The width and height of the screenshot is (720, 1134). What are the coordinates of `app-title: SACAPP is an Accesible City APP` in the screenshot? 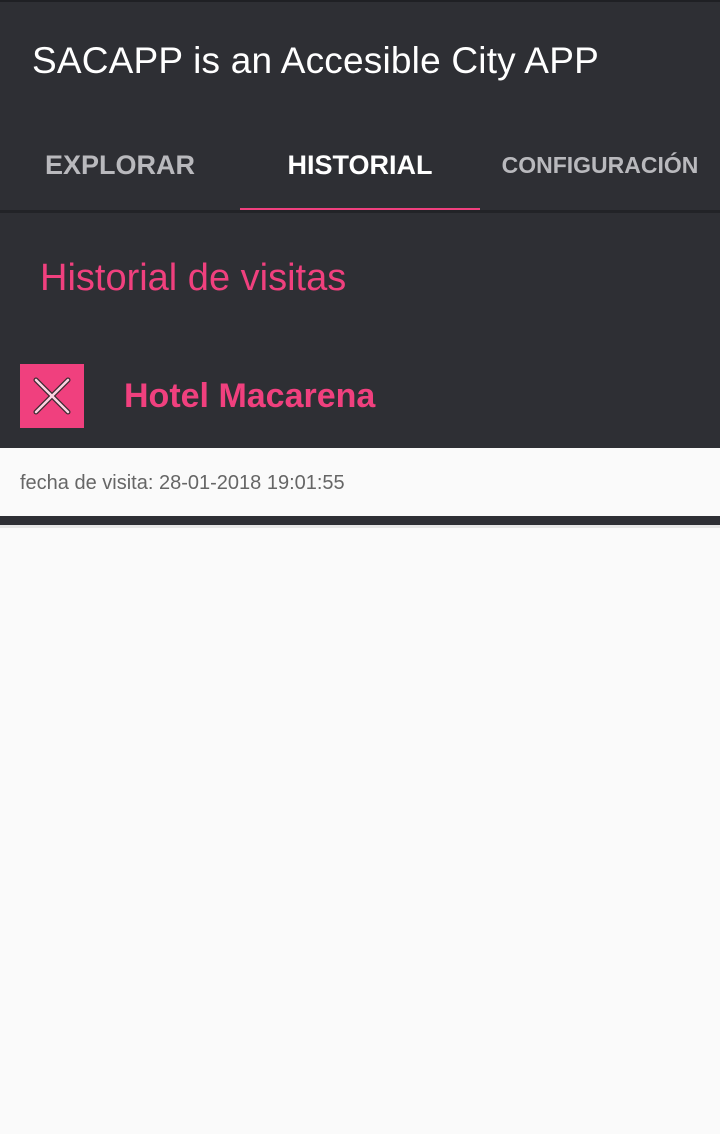 It's located at (315, 60).